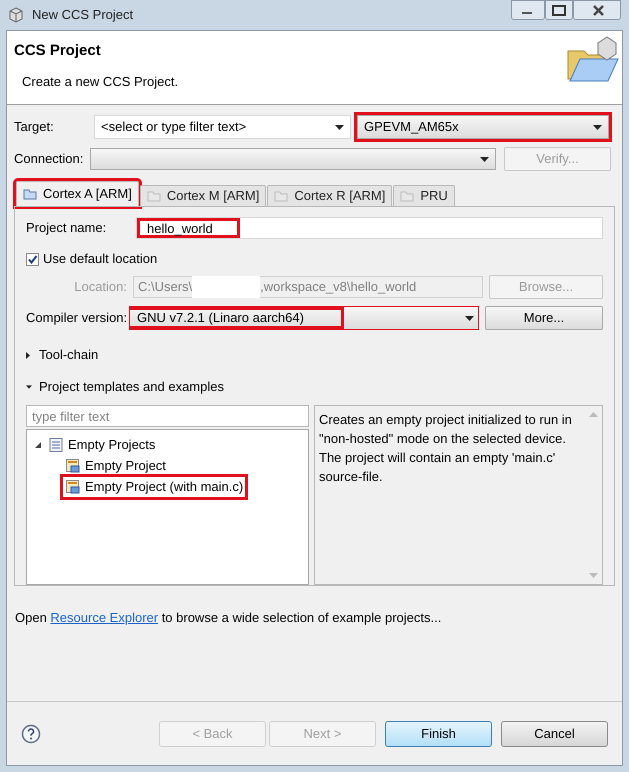  What do you see at coordinates (67, 228) in the screenshot?
I see `field-label: Project name:` at bounding box center [67, 228].